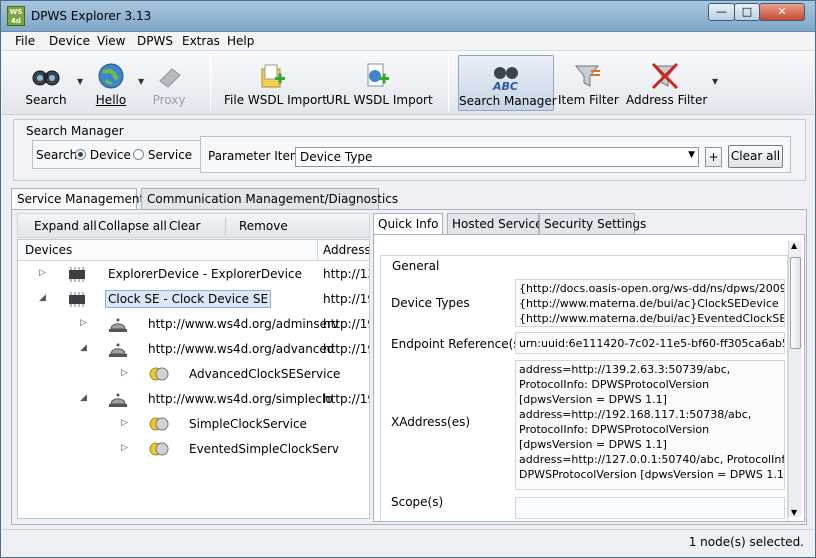 The height and width of the screenshot is (558, 816). What do you see at coordinates (80, 81) in the screenshot?
I see `search-dropdown-icon: ▼` at bounding box center [80, 81].